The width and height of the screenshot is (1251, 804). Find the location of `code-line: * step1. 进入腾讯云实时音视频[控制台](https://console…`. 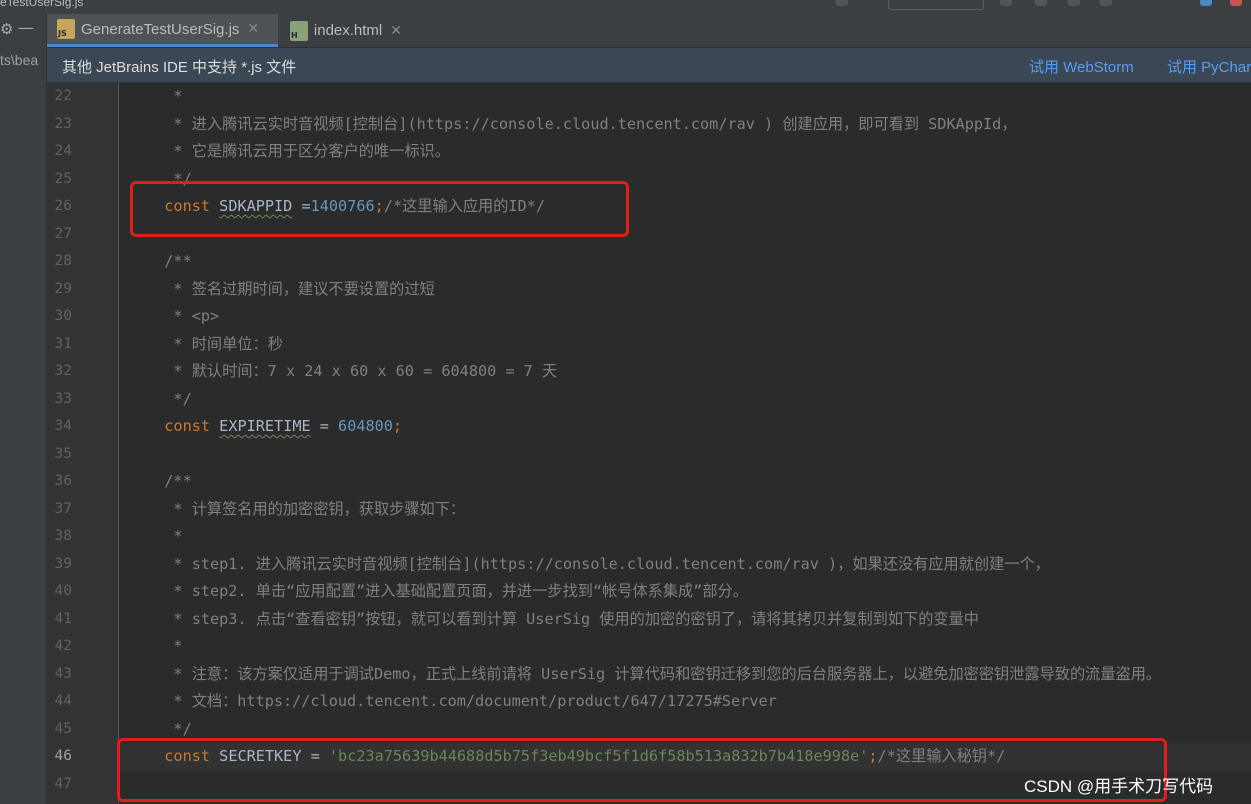

code-line: * step1. 进入腾讯云实时音视频[控制台](https://console… is located at coordinates (685, 565).